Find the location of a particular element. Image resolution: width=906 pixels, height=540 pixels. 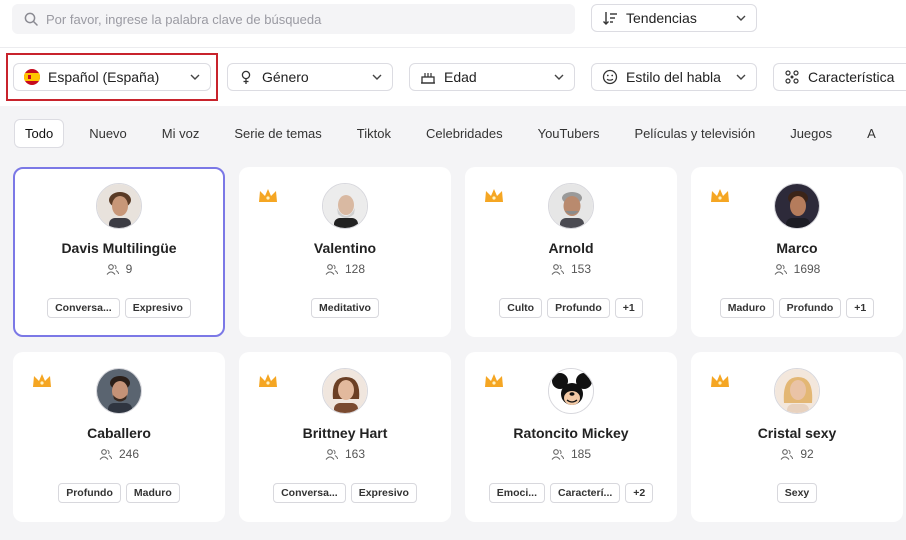

voice-name: Brittney Hart is located at coordinates (345, 433).